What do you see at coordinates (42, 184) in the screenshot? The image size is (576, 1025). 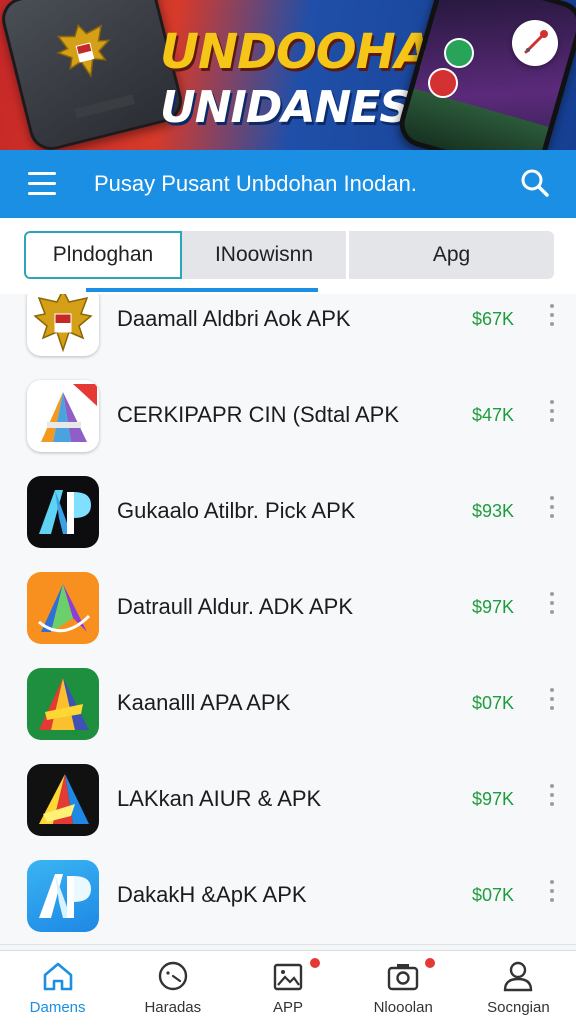 I see `menu-icon` at bounding box center [42, 184].